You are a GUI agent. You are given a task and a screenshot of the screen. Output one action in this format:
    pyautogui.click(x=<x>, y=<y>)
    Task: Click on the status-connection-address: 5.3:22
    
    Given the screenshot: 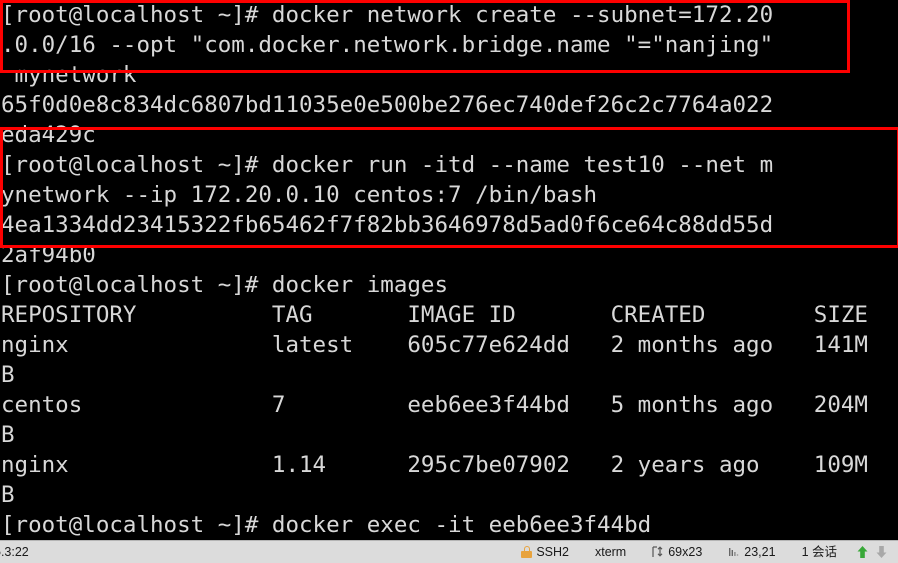 What is the action you would take?
    pyautogui.click(x=14, y=552)
    